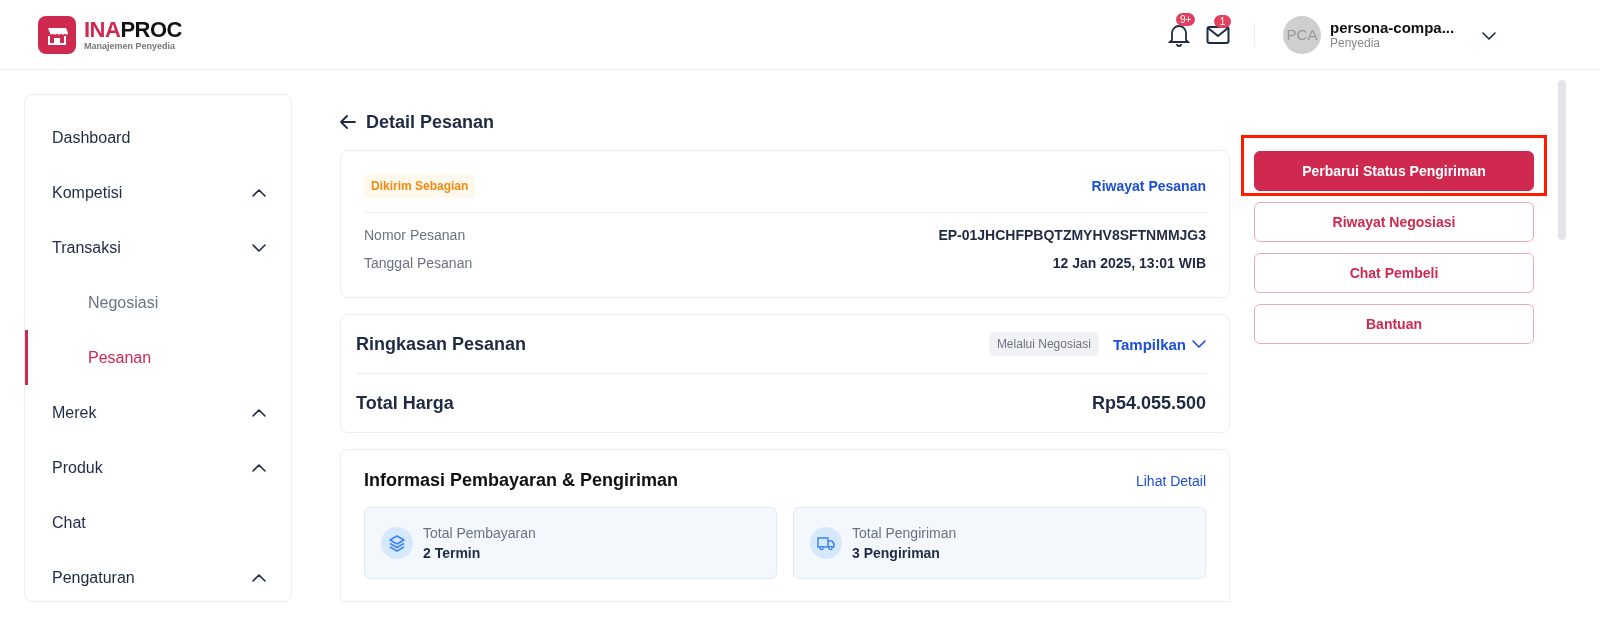 The height and width of the screenshot is (636, 1600). Describe the element at coordinates (1179, 34) in the screenshot. I see `bell-icon` at that location.